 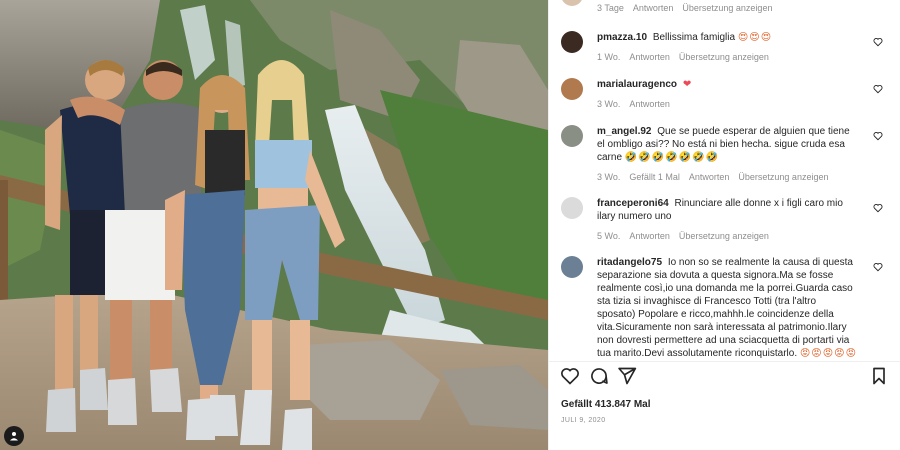 I want to click on bookmark-icon, so click(x=879, y=376).